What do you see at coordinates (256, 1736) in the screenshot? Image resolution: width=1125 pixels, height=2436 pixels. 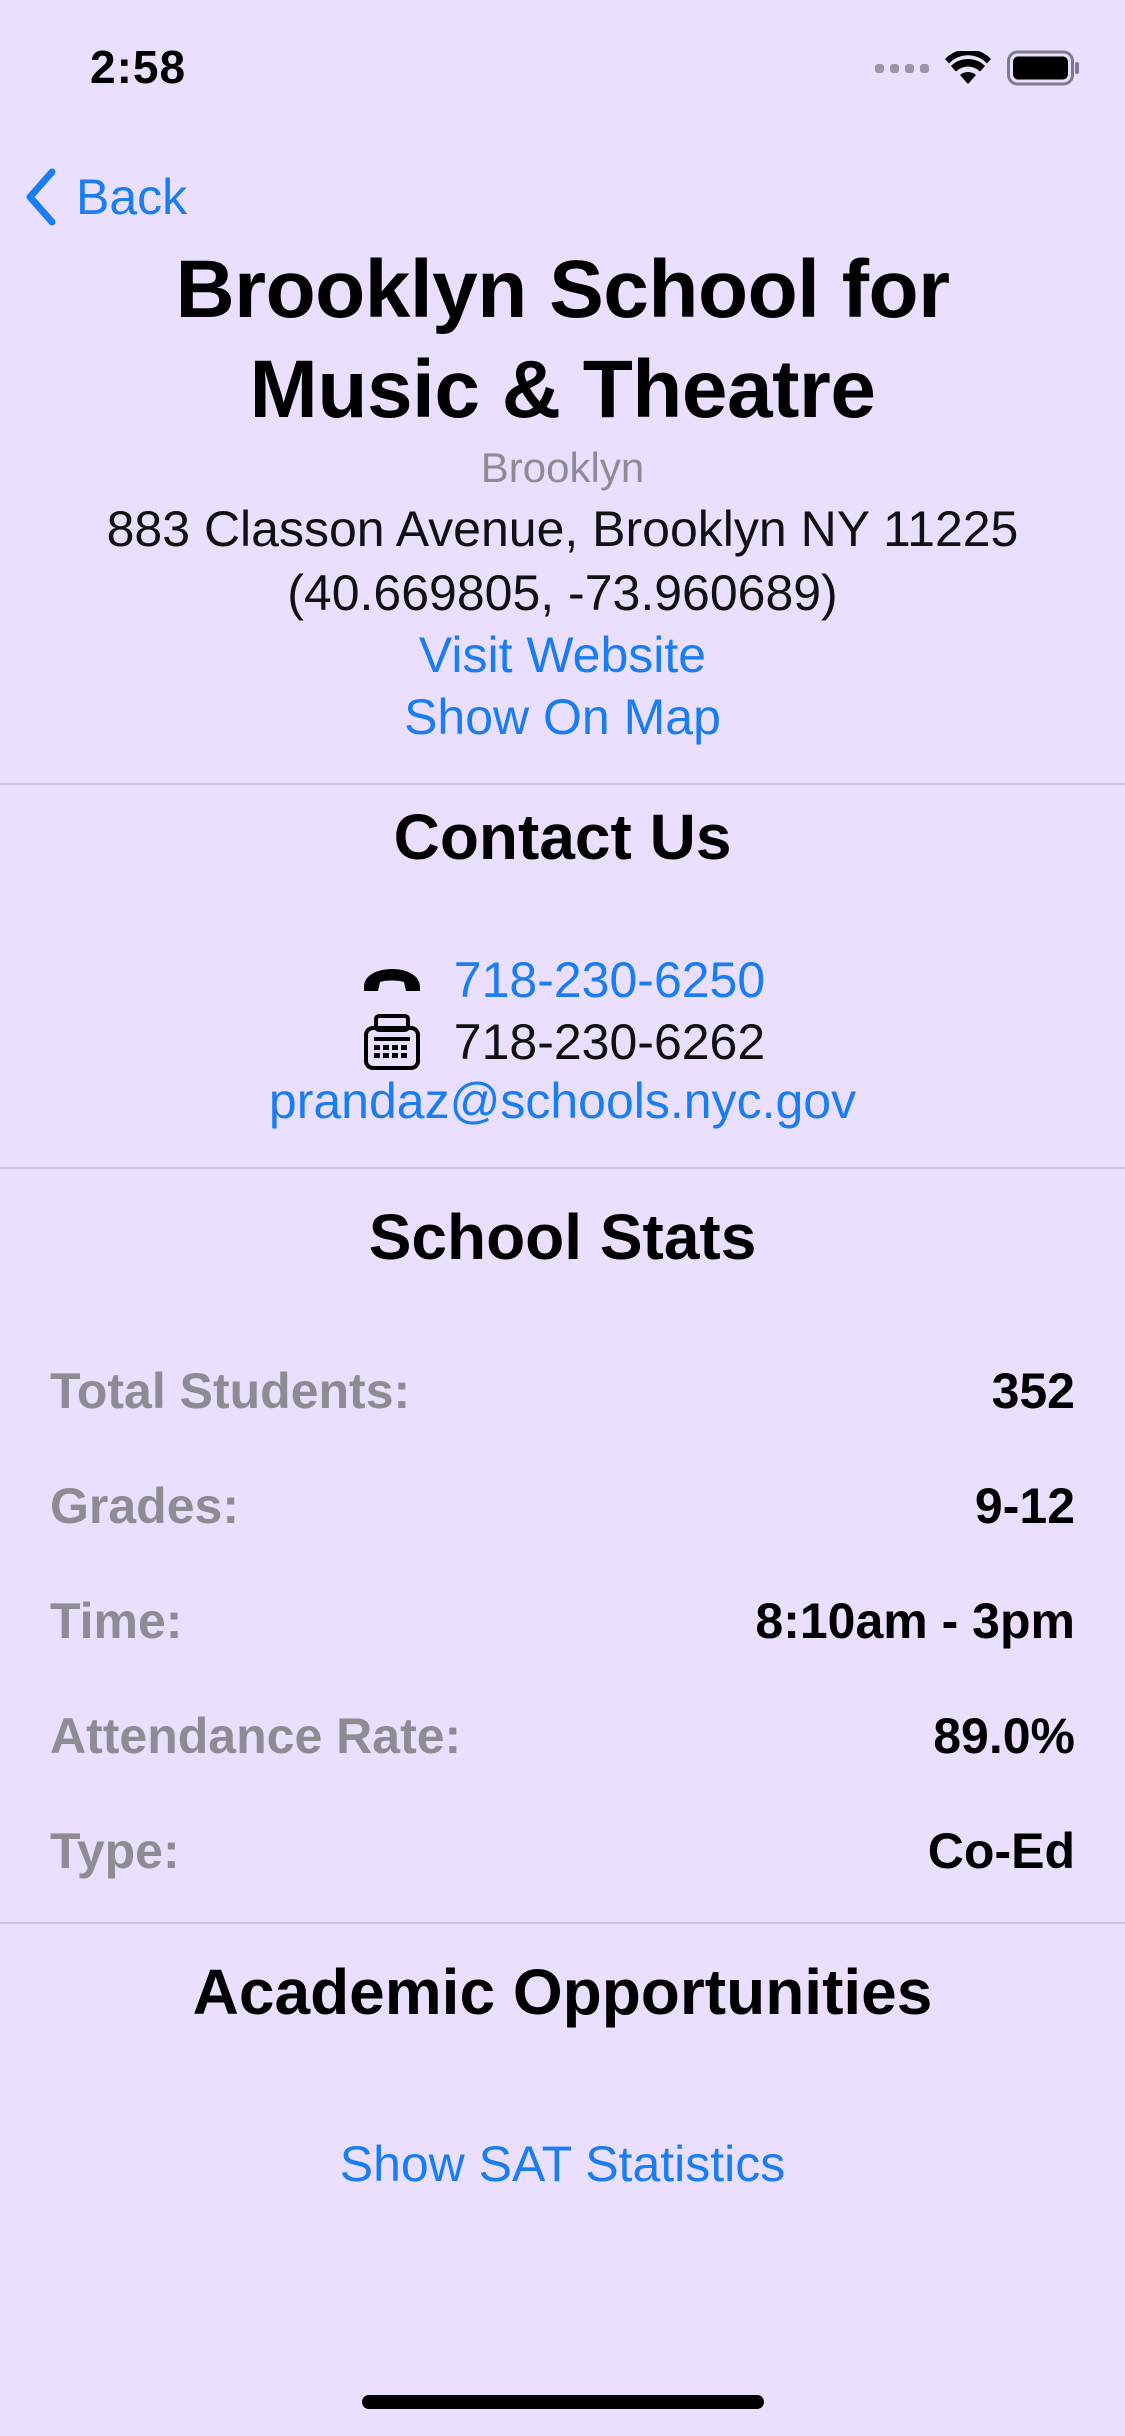 I see `stat-label: Attendance Rate:` at bounding box center [256, 1736].